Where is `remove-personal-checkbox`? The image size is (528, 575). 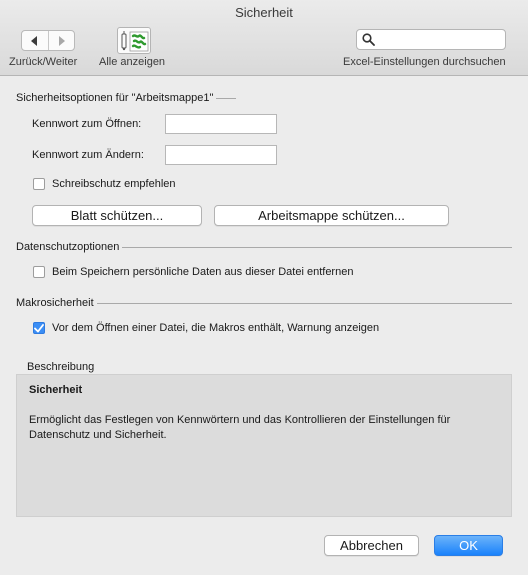 remove-personal-checkbox is located at coordinates (39, 272).